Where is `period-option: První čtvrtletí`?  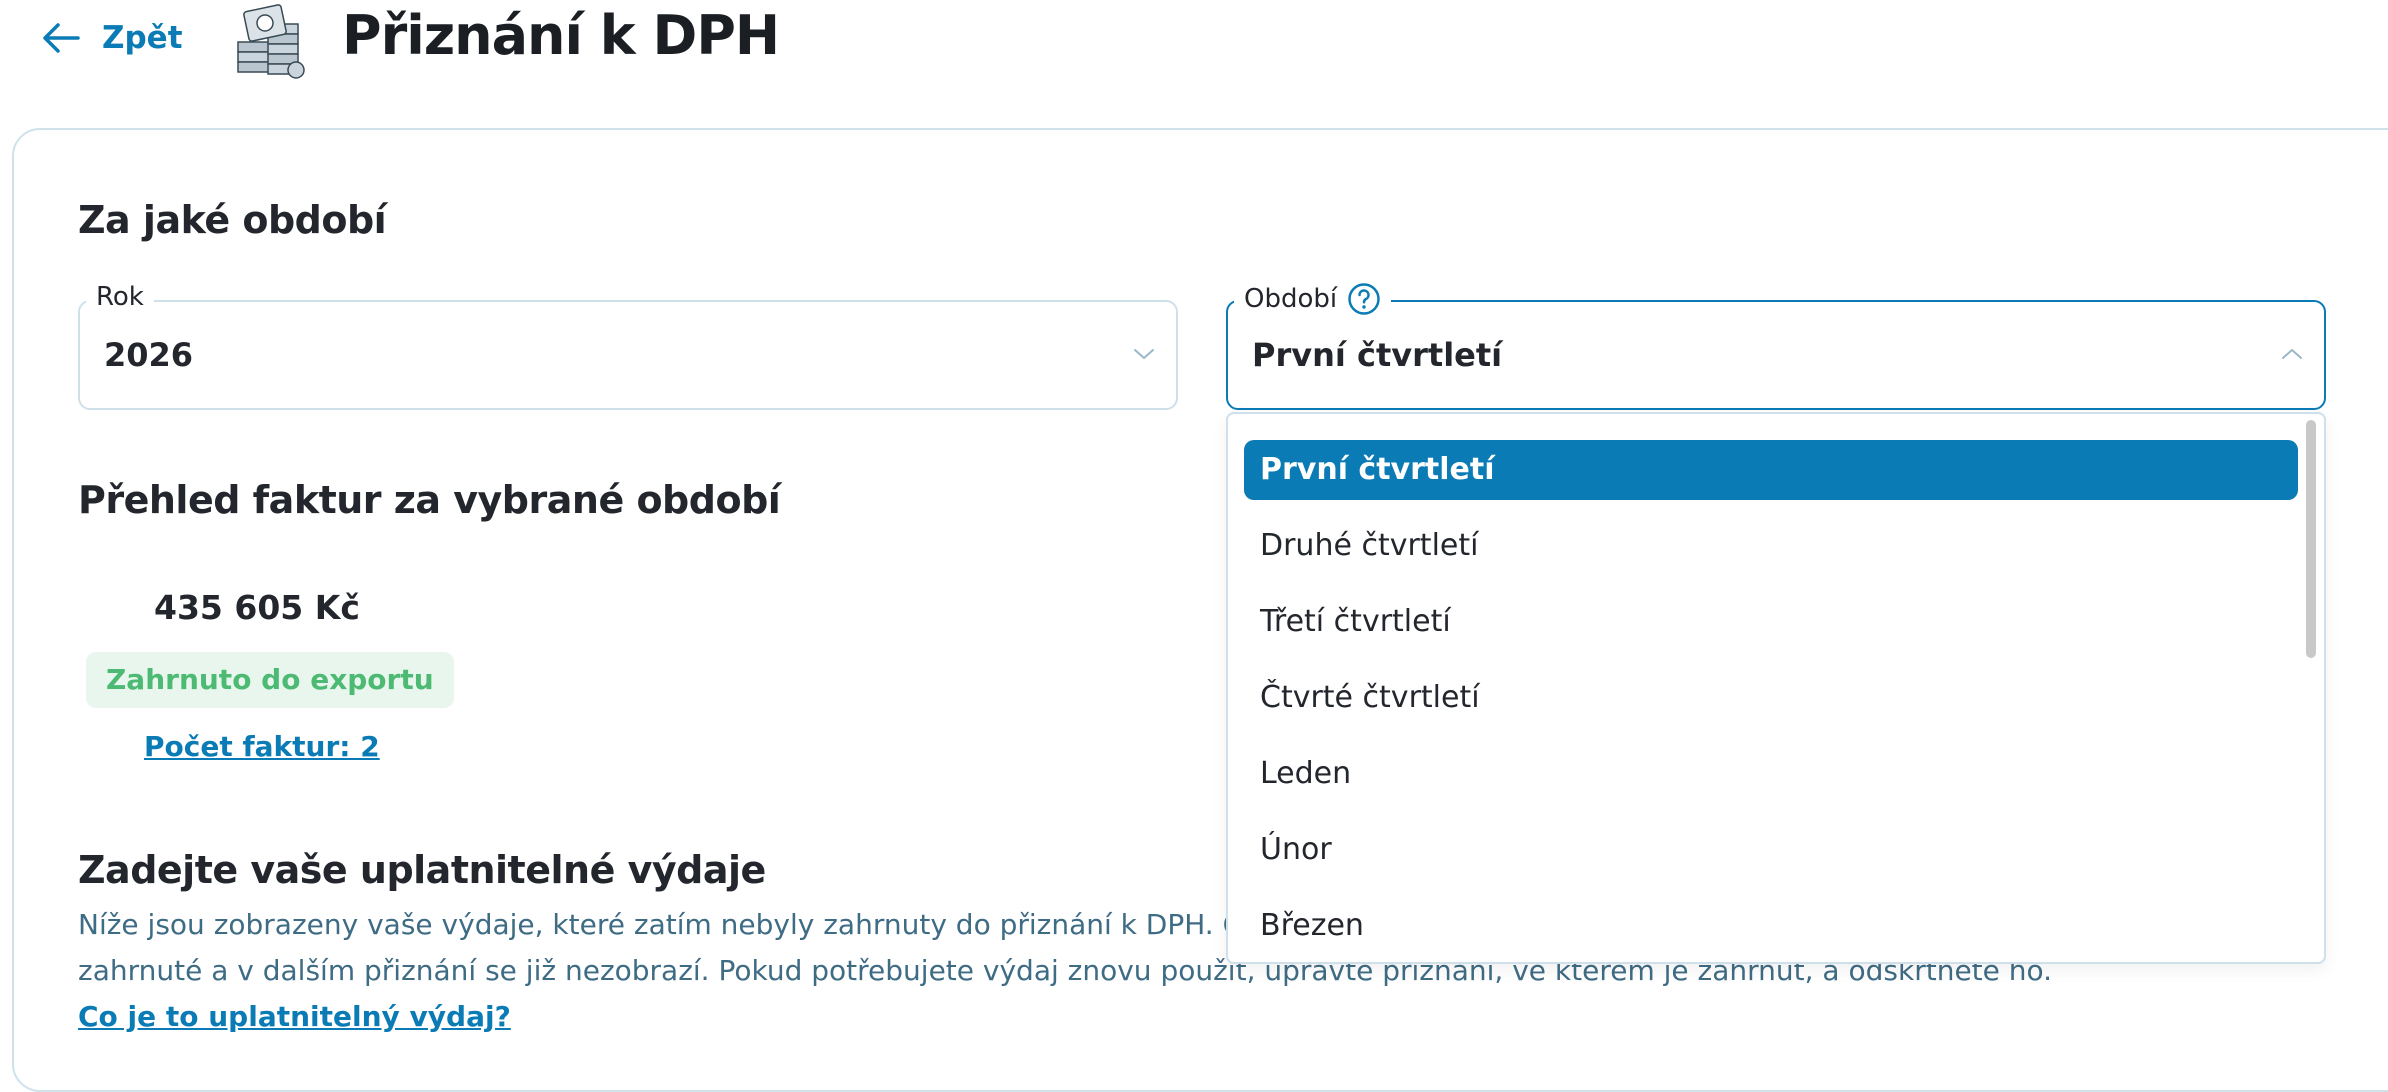
period-option: První čtvrtletí is located at coordinates (1771, 470).